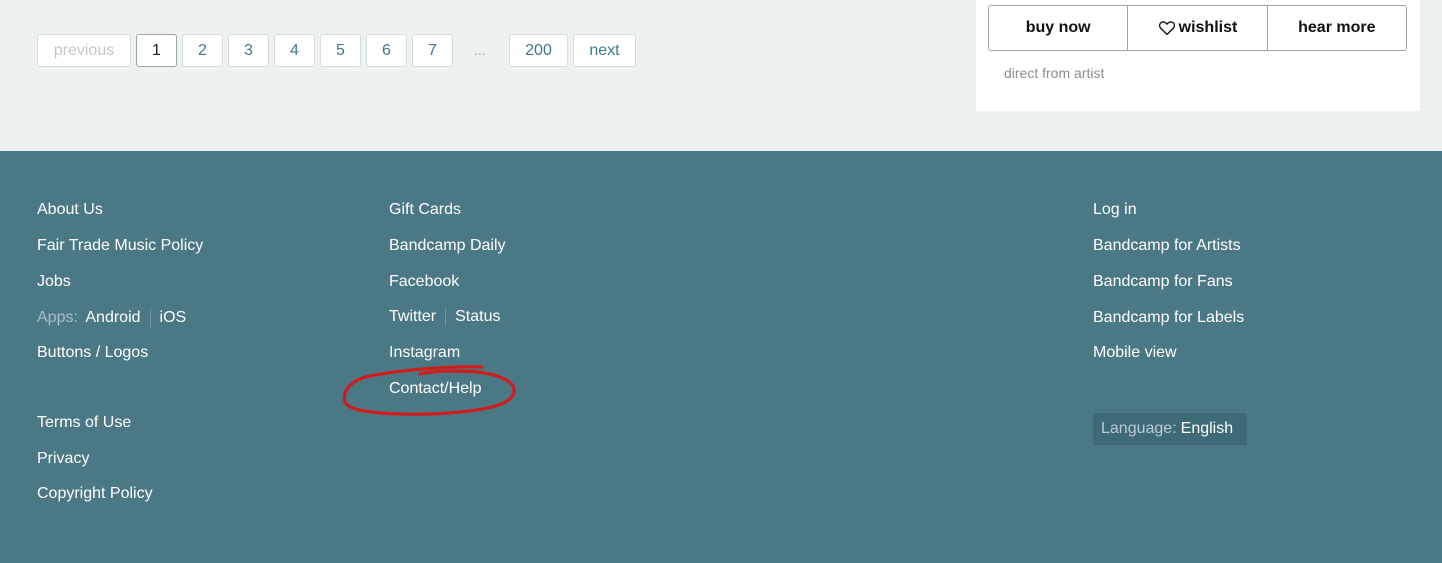  Describe the element at coordinates (54, 282) in the screenshot. I see `jobs-link: Jobs` at that location.